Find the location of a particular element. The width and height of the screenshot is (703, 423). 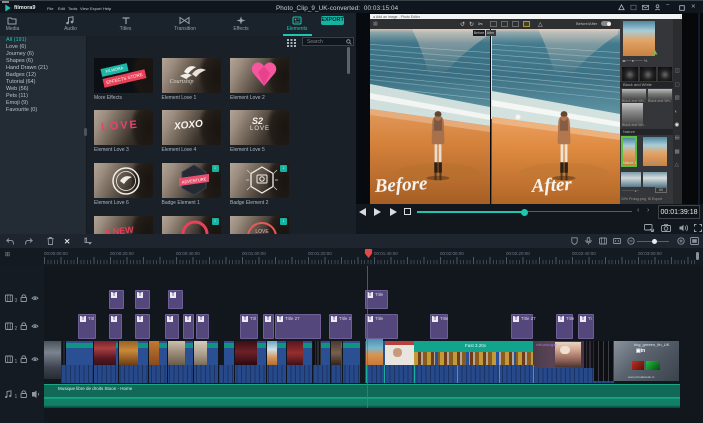

svg-text: After is located at coordinates (551, 185).